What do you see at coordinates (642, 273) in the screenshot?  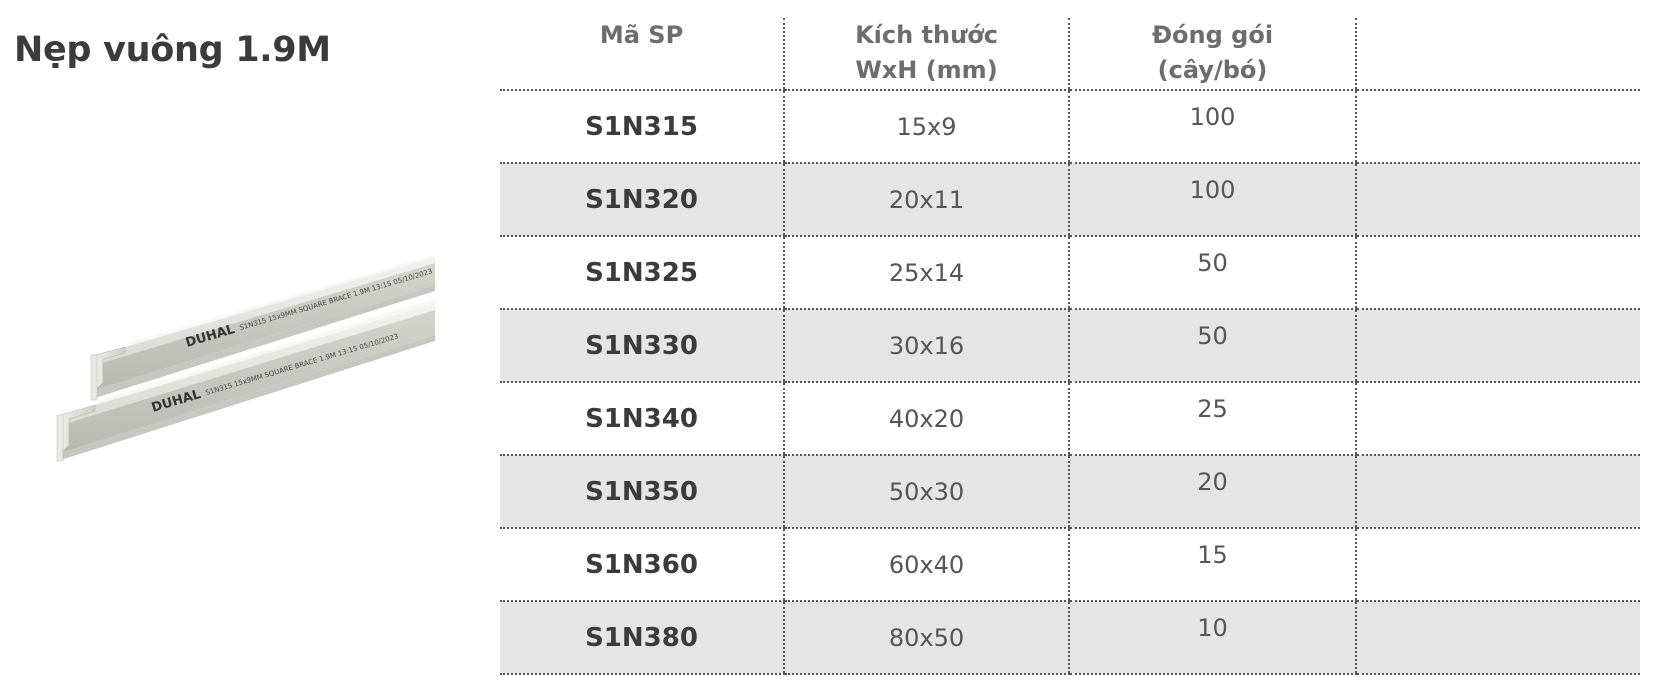 I see `cell-product-code: S1N325` at bounding box center [642, 273].